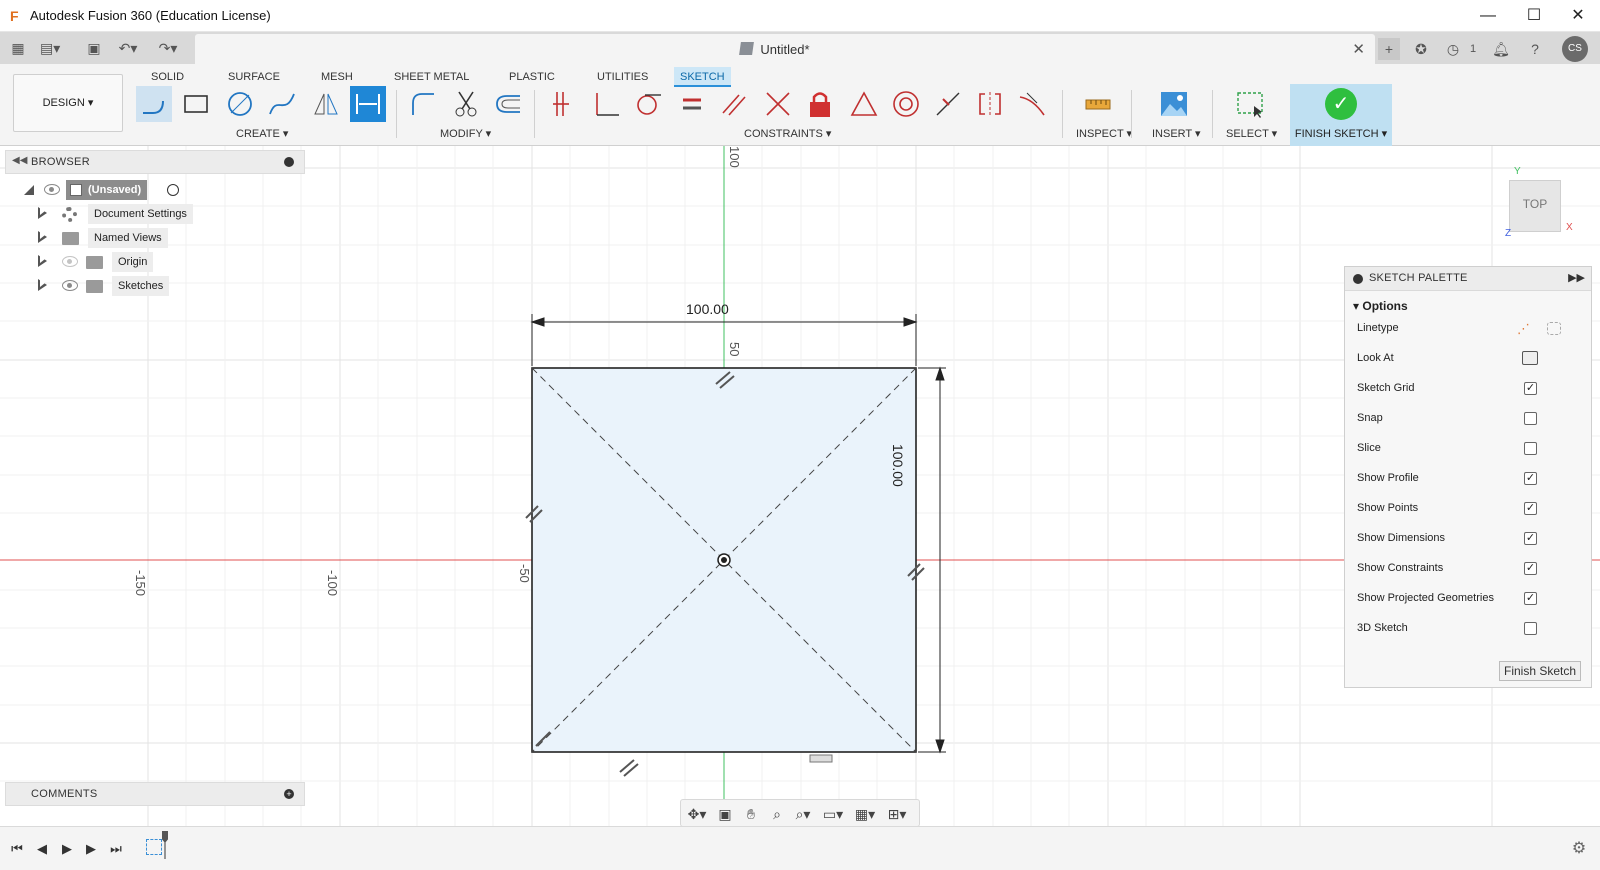 This screenshot has width=1600, height=870. I want to click on look-at-icon: ▣, so click(725, 814).